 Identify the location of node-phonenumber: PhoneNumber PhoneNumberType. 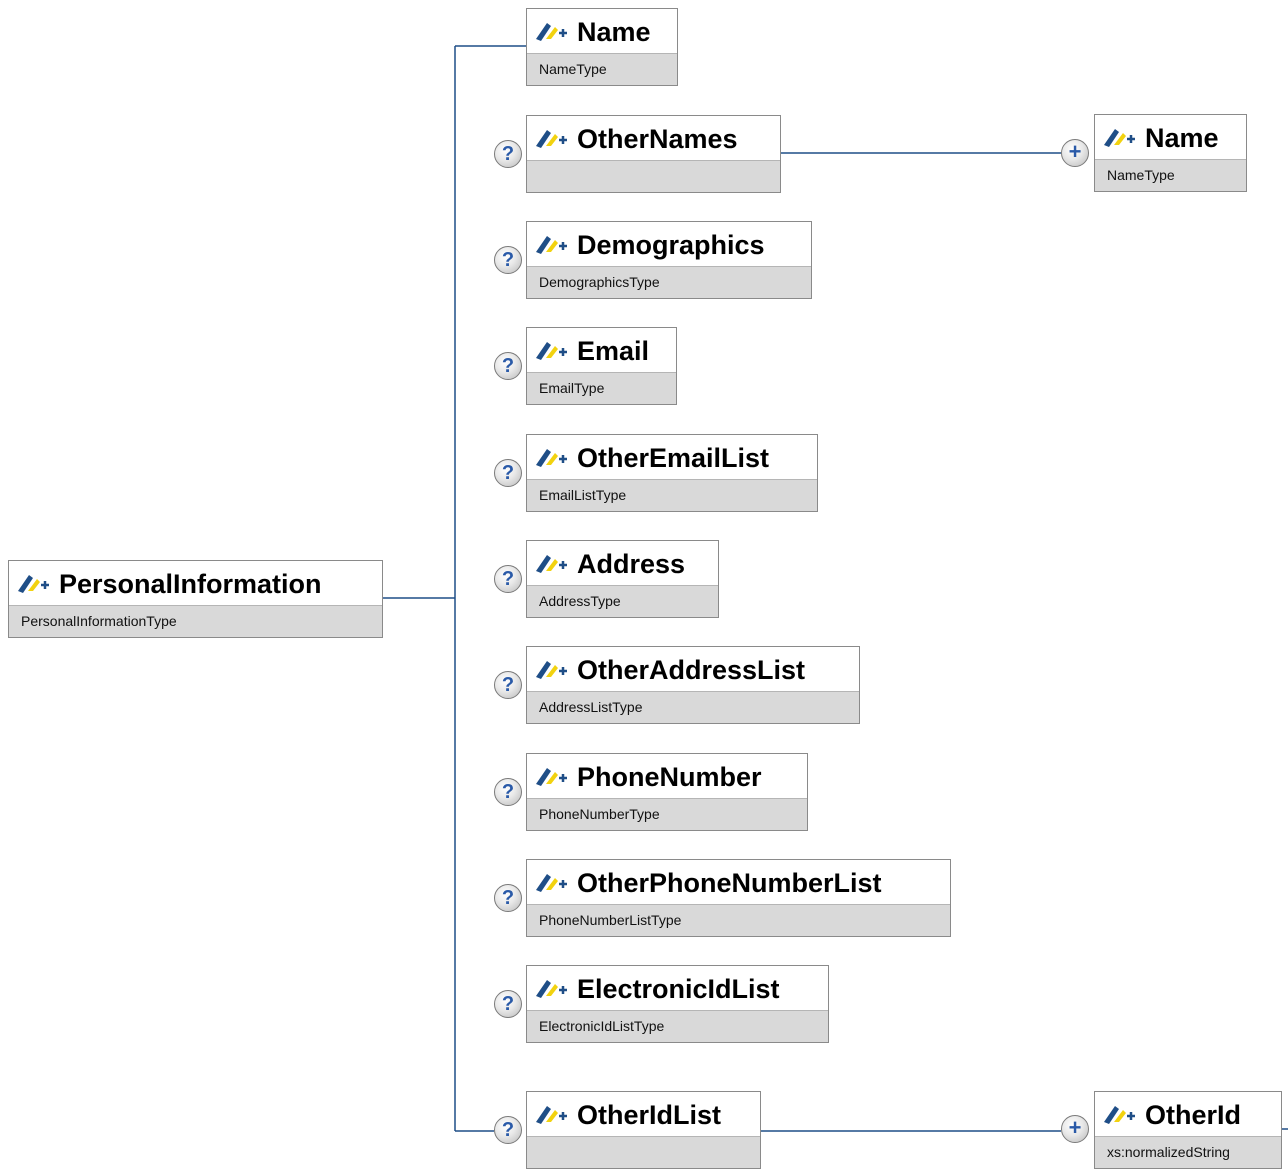
(667, 792).